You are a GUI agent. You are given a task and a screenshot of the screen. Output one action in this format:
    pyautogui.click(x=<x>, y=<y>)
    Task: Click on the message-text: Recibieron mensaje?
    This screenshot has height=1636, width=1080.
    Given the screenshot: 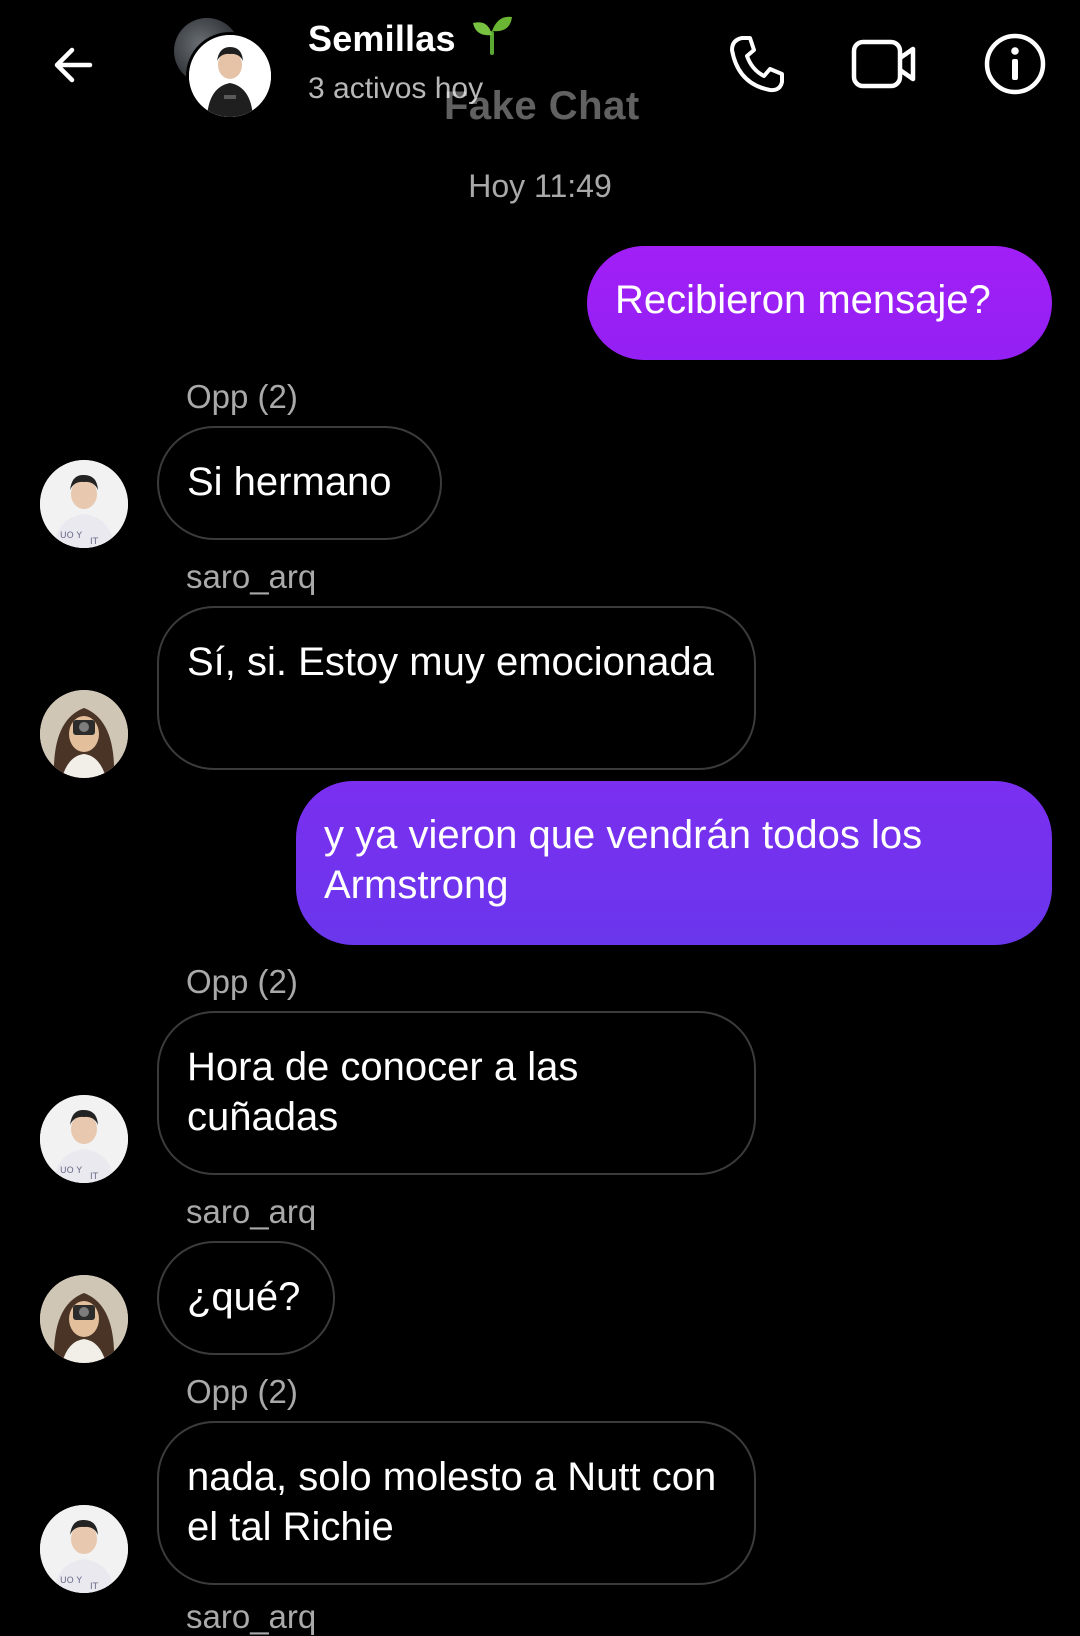 What is the action you would take?
    pyautogui.click(x=803, y=300)
    